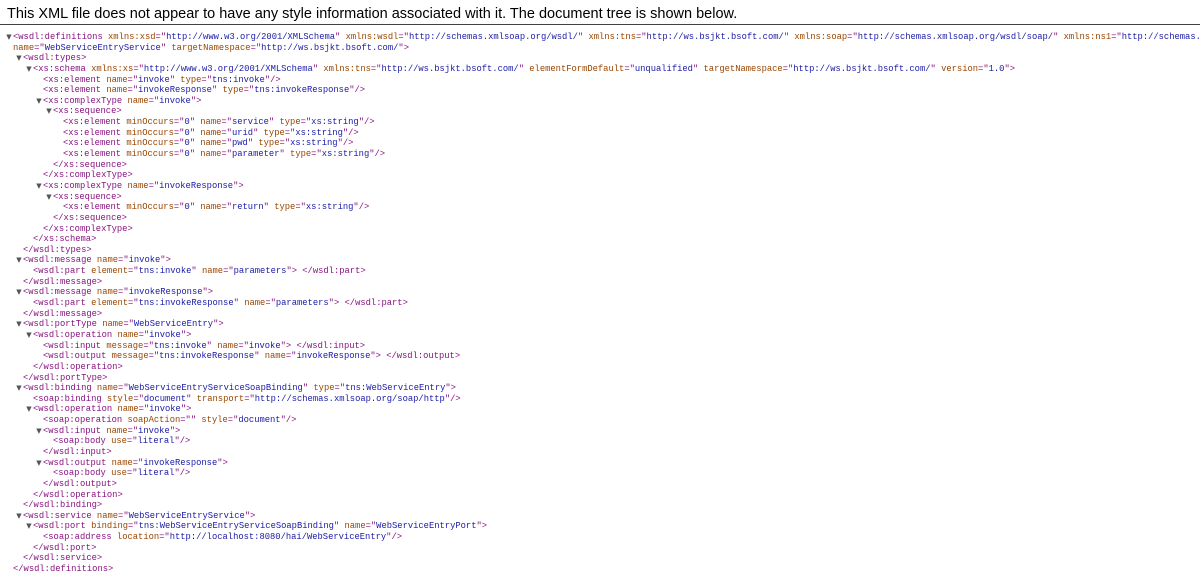  I want to click on element-tag: <wsdl:port, so click(59, 526).